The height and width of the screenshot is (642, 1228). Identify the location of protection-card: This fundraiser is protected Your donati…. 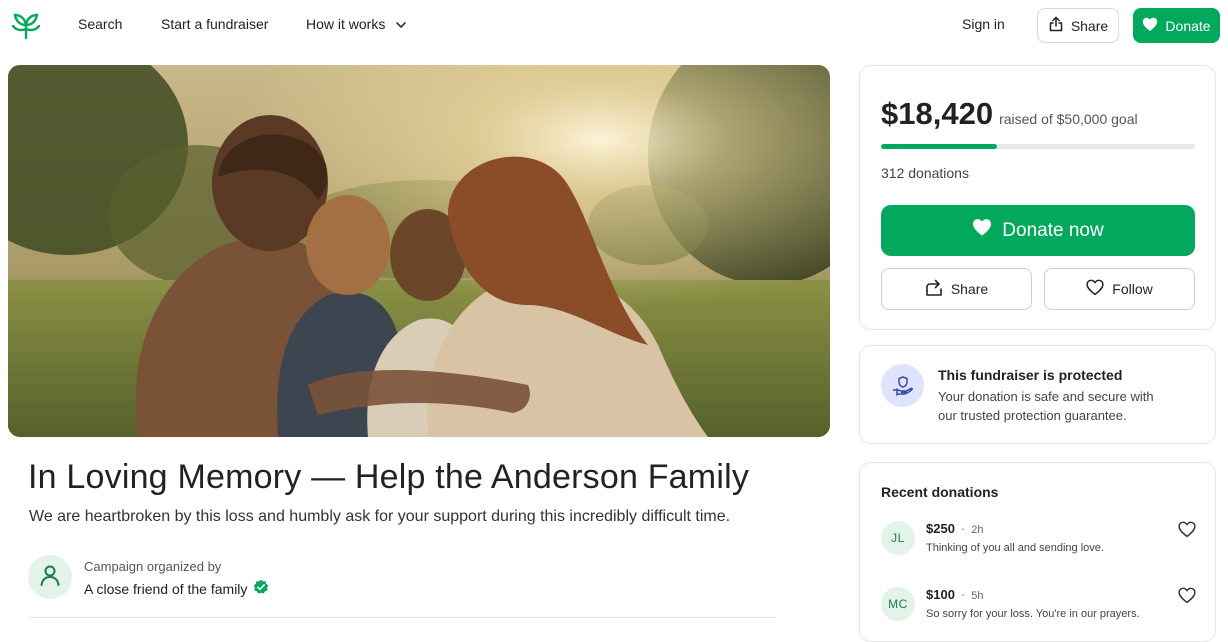
(1037, 394).